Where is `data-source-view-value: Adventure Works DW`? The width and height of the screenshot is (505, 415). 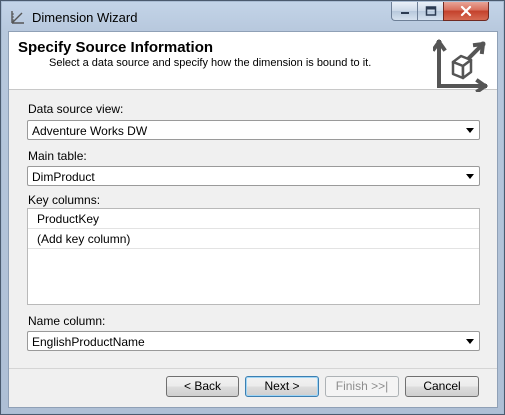 data-source-view-value: Adventure Works DW is located at coordinates (90, 131).